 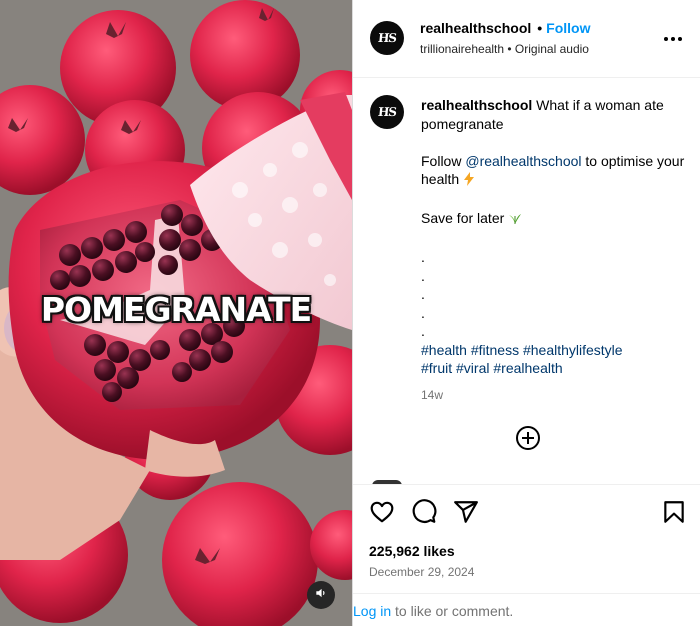 I want to click on hashtag-link: #fruit, so click(x=436, y=368).